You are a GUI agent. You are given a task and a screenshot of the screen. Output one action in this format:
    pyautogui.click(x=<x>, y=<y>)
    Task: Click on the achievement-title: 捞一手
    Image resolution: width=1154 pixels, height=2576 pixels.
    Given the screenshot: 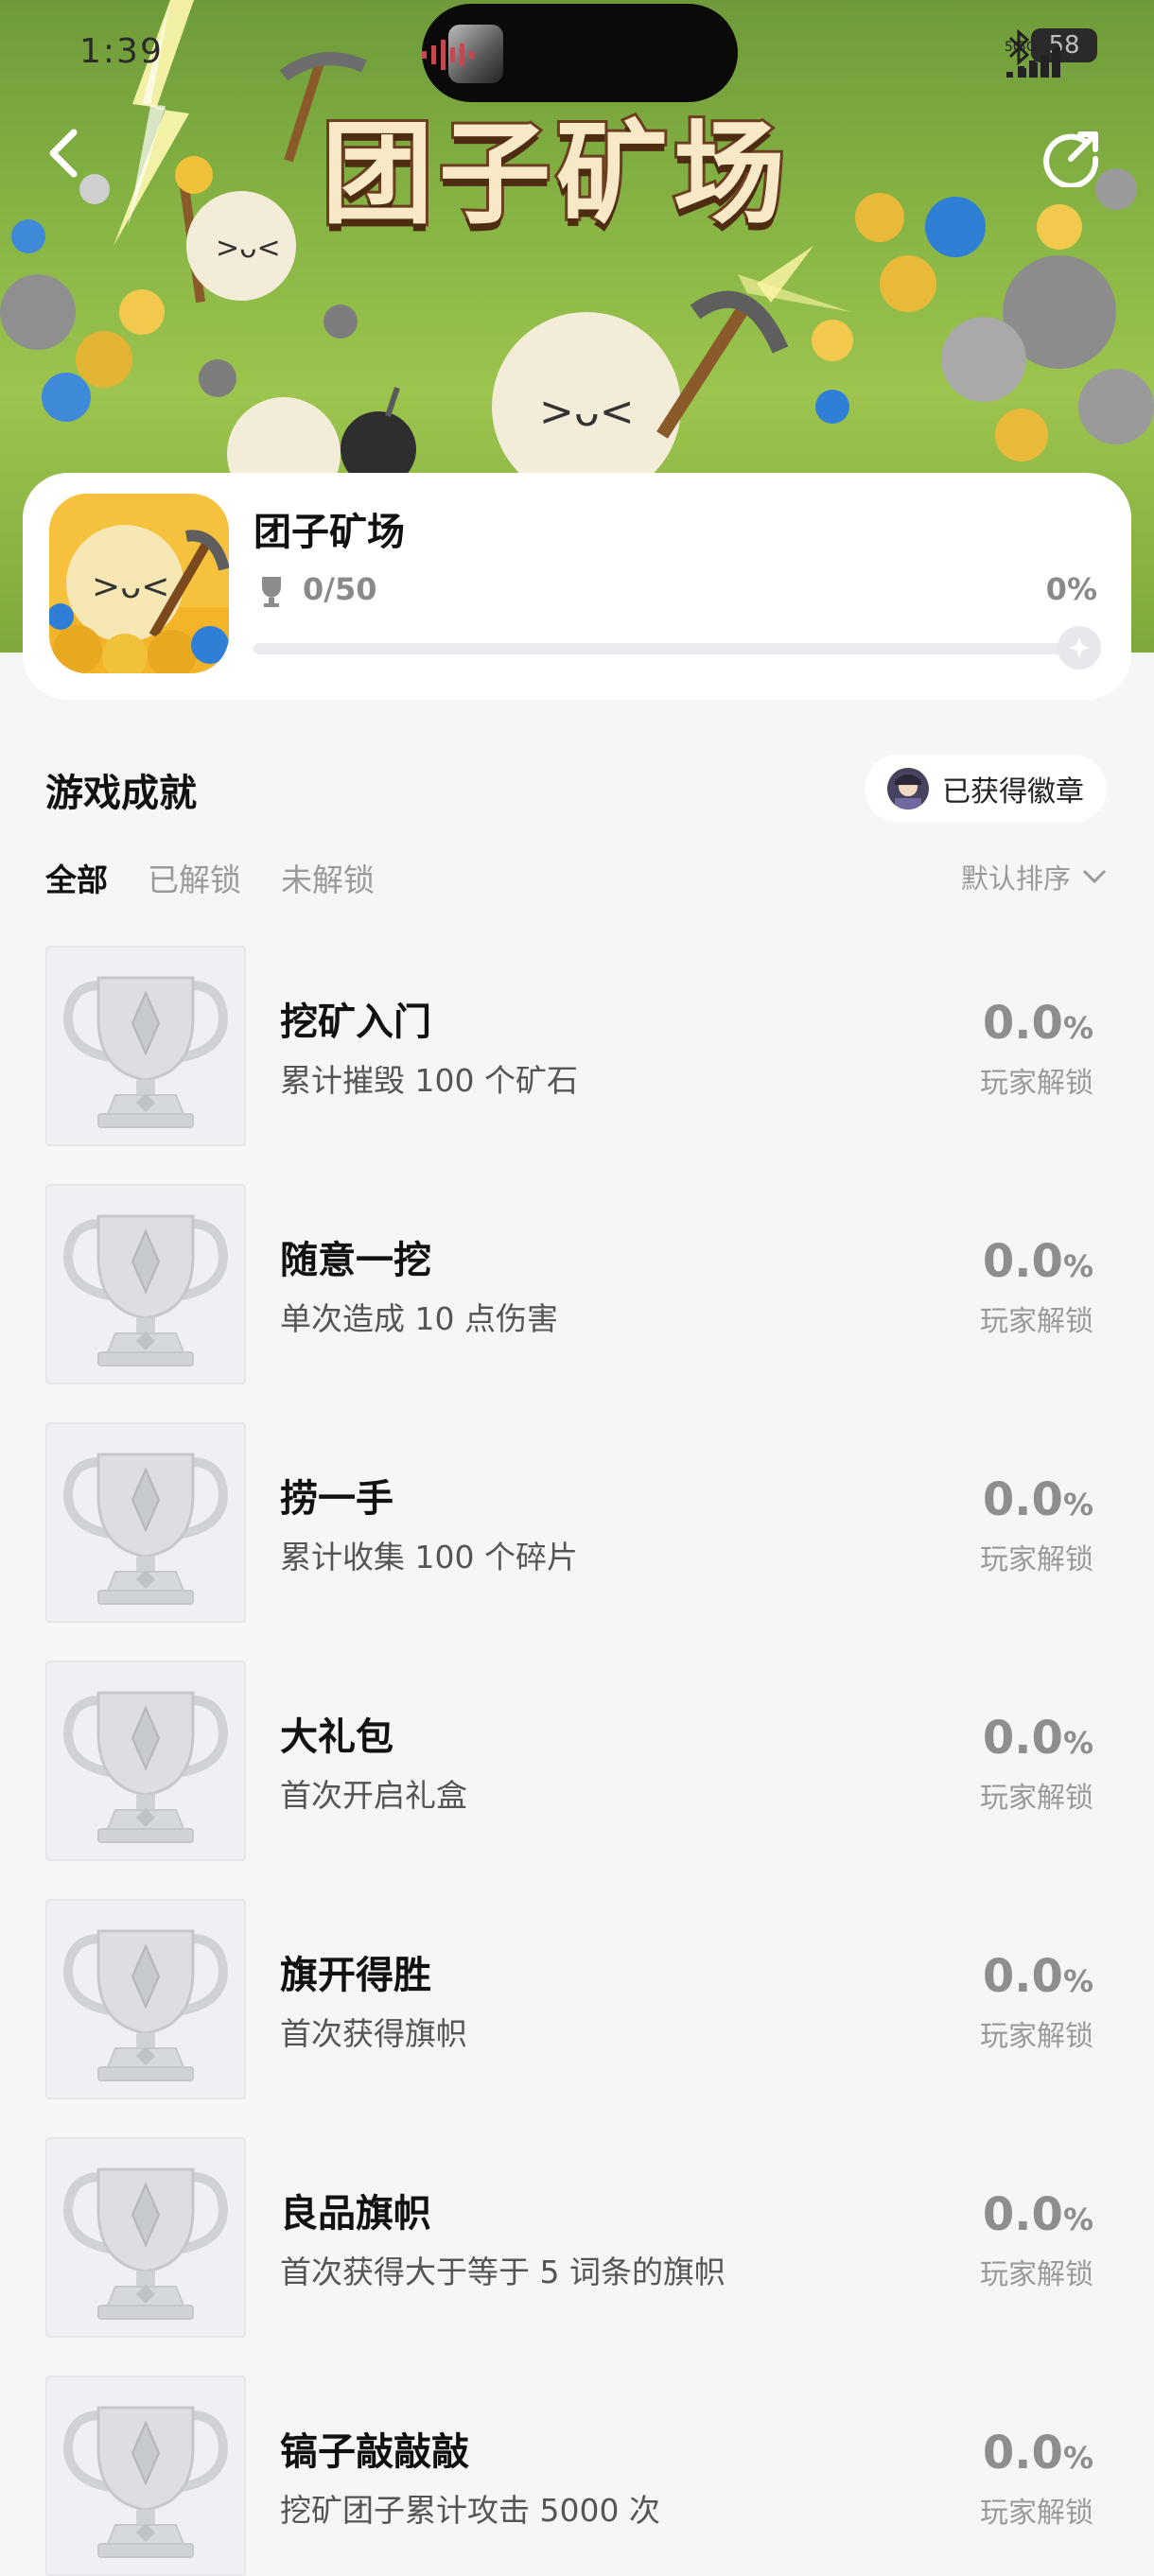 What is the action you would take?
    pyautogui.click(x=336, y=1499)
    